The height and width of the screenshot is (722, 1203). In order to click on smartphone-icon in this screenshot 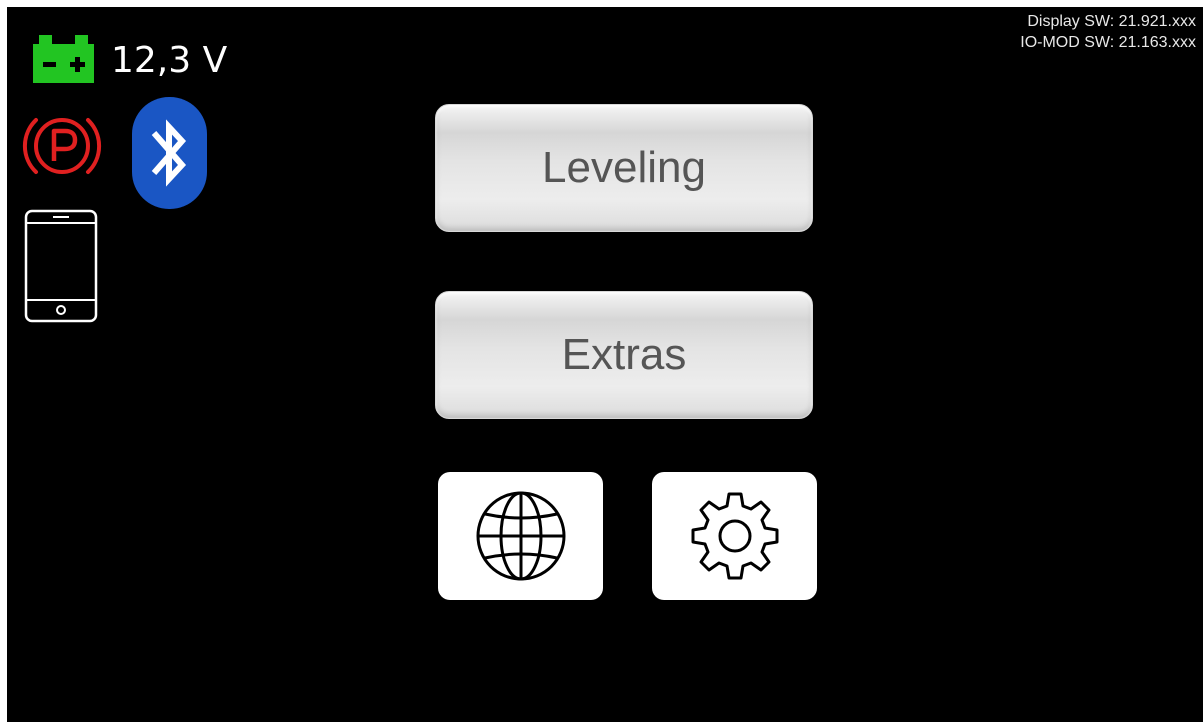, I will do `click(61, 266)`.